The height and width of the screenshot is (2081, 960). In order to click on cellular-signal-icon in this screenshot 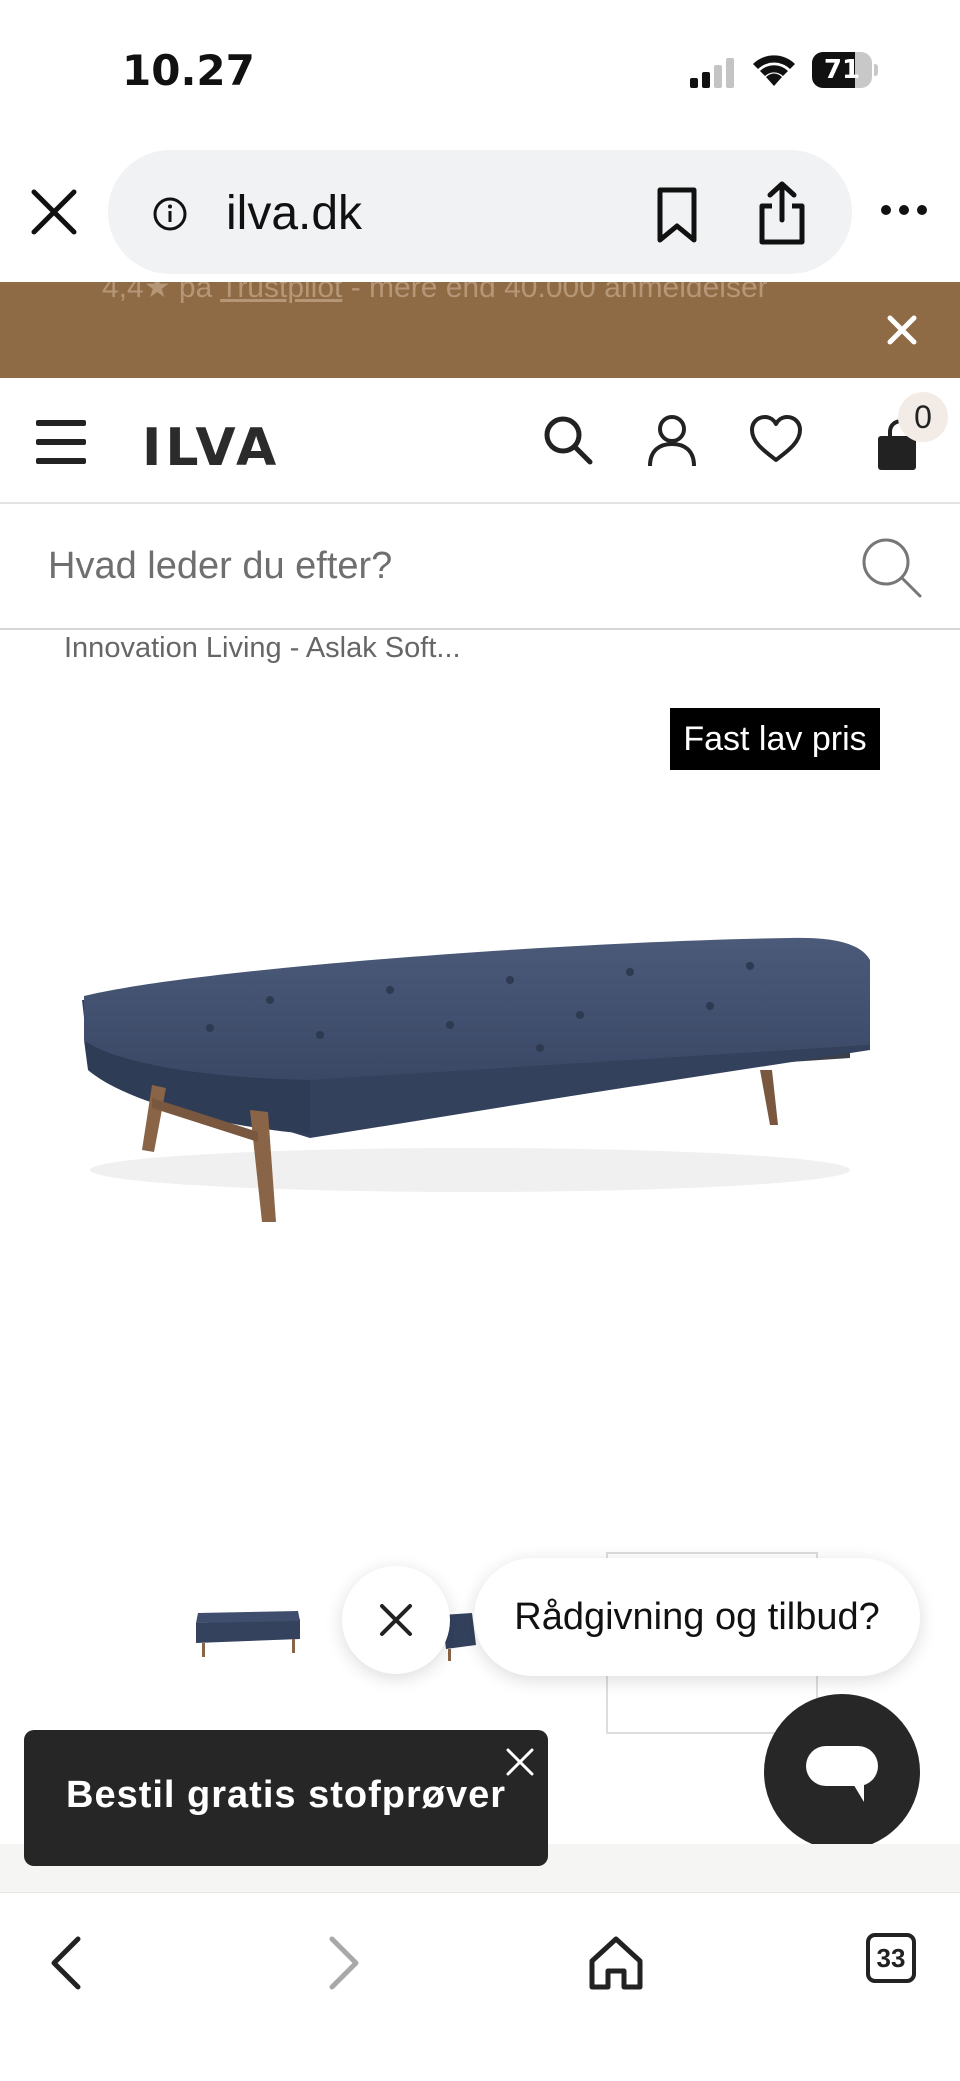, I will do `click(712, 73)`.